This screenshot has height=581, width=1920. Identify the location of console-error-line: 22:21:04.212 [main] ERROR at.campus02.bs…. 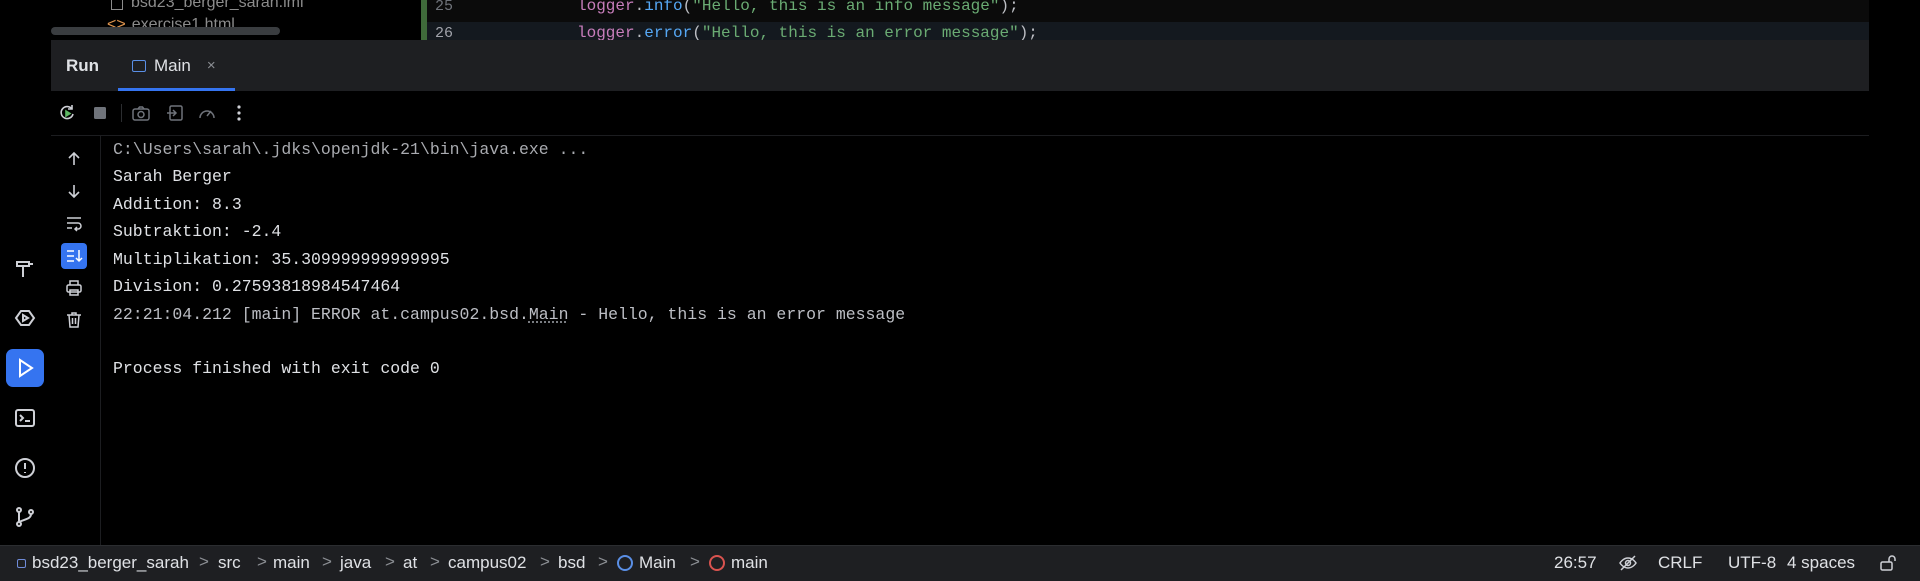
(509, 314).